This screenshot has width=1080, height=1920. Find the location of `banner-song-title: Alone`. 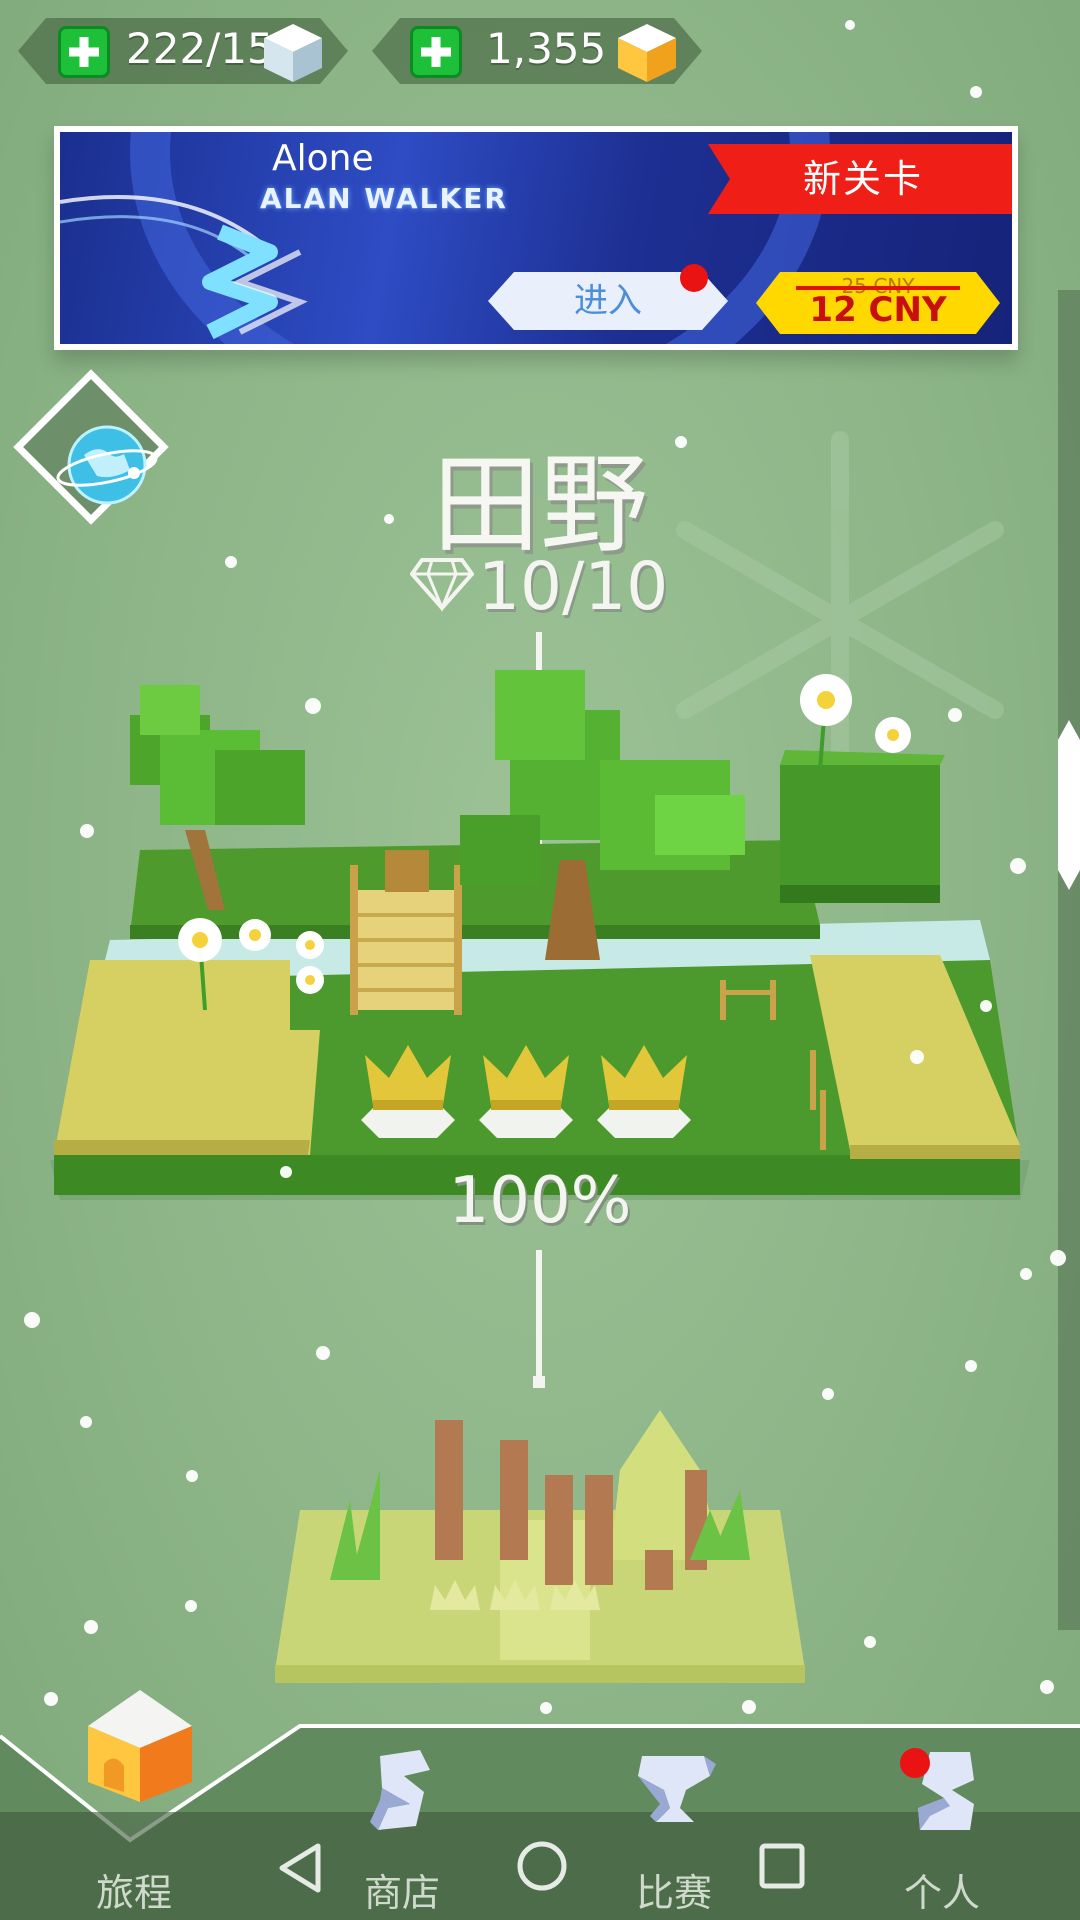

banner-song-title: Alone is located at coordinates (323, 158).